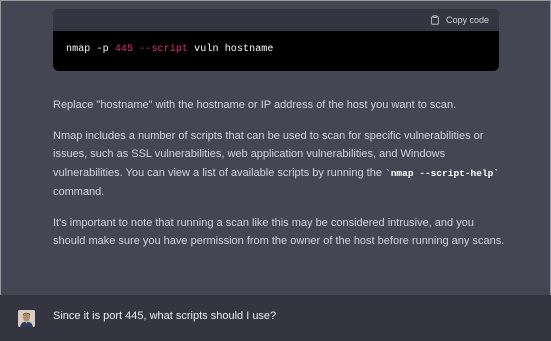 The width and height of the screenshot is (551, 341). What do you see at coordinates (442, 173) in the screenshot?
I see `inline-code: `nmap --script-help`` at bounding box center [442, 173].